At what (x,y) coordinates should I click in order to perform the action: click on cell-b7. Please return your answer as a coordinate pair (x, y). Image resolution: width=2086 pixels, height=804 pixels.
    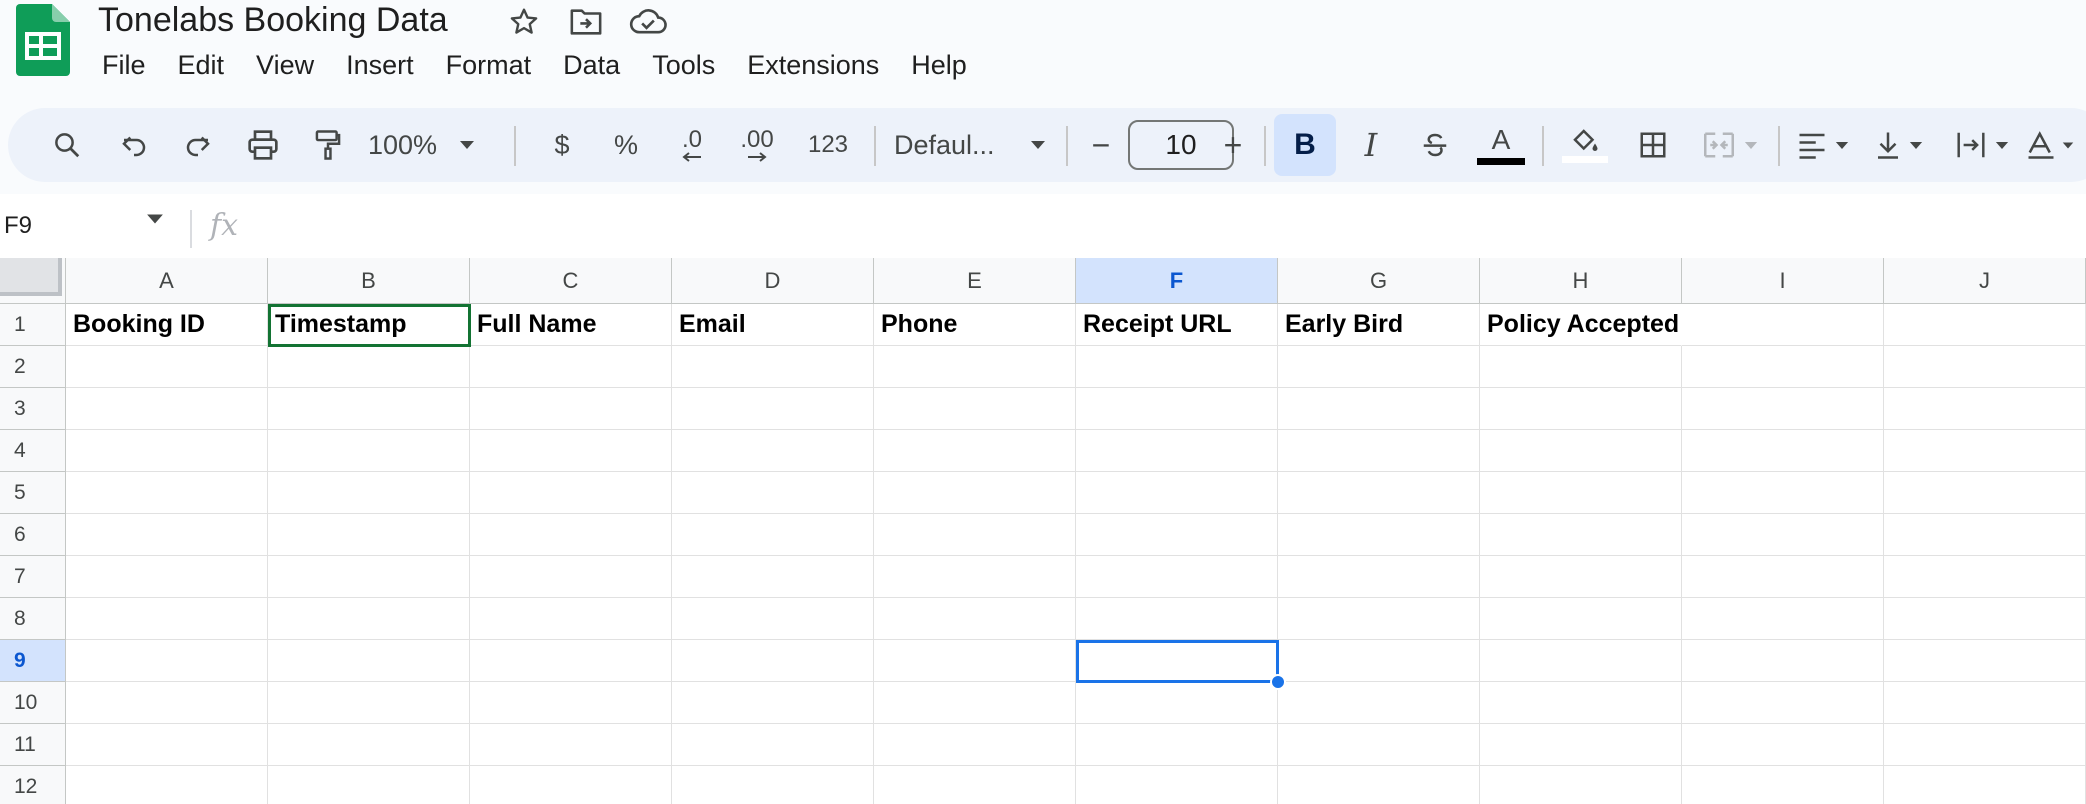
    Looking at the image, I should click on (369, 577).